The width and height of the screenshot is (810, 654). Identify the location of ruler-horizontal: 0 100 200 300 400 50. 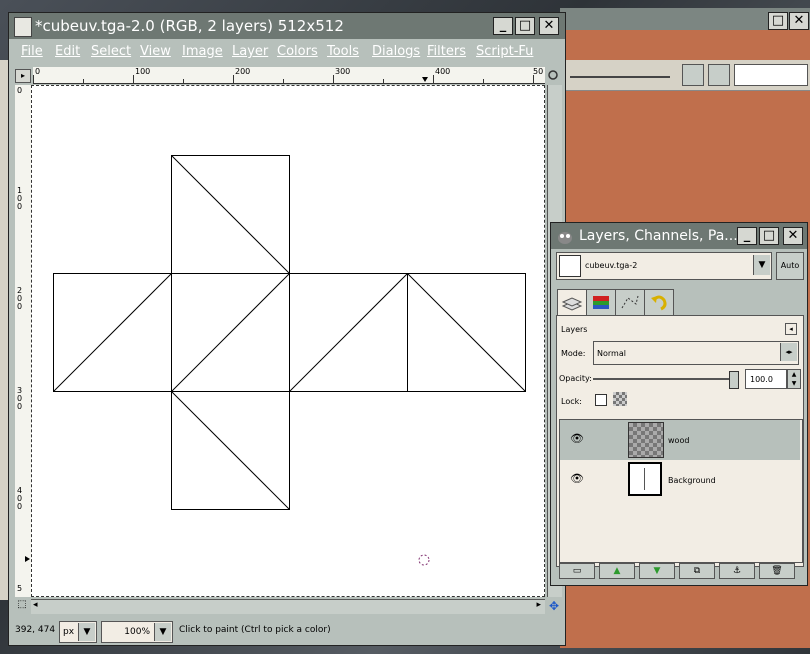
(289, 75).